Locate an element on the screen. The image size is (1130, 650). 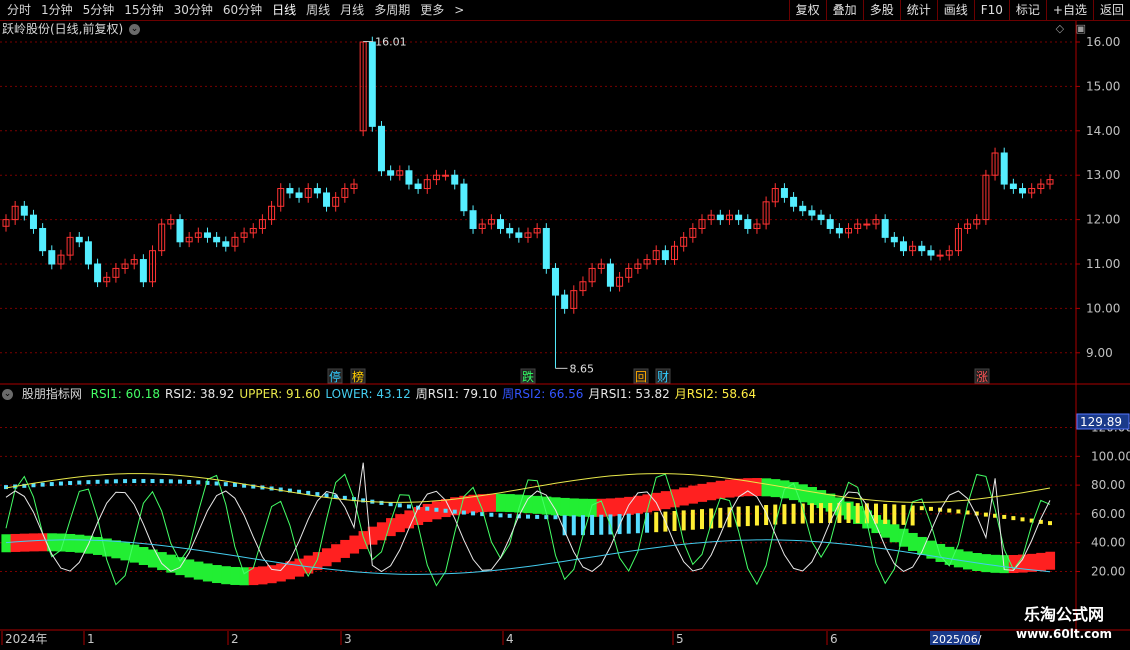
maximize-icon: ▣ is located at coordinates (1081, 28).